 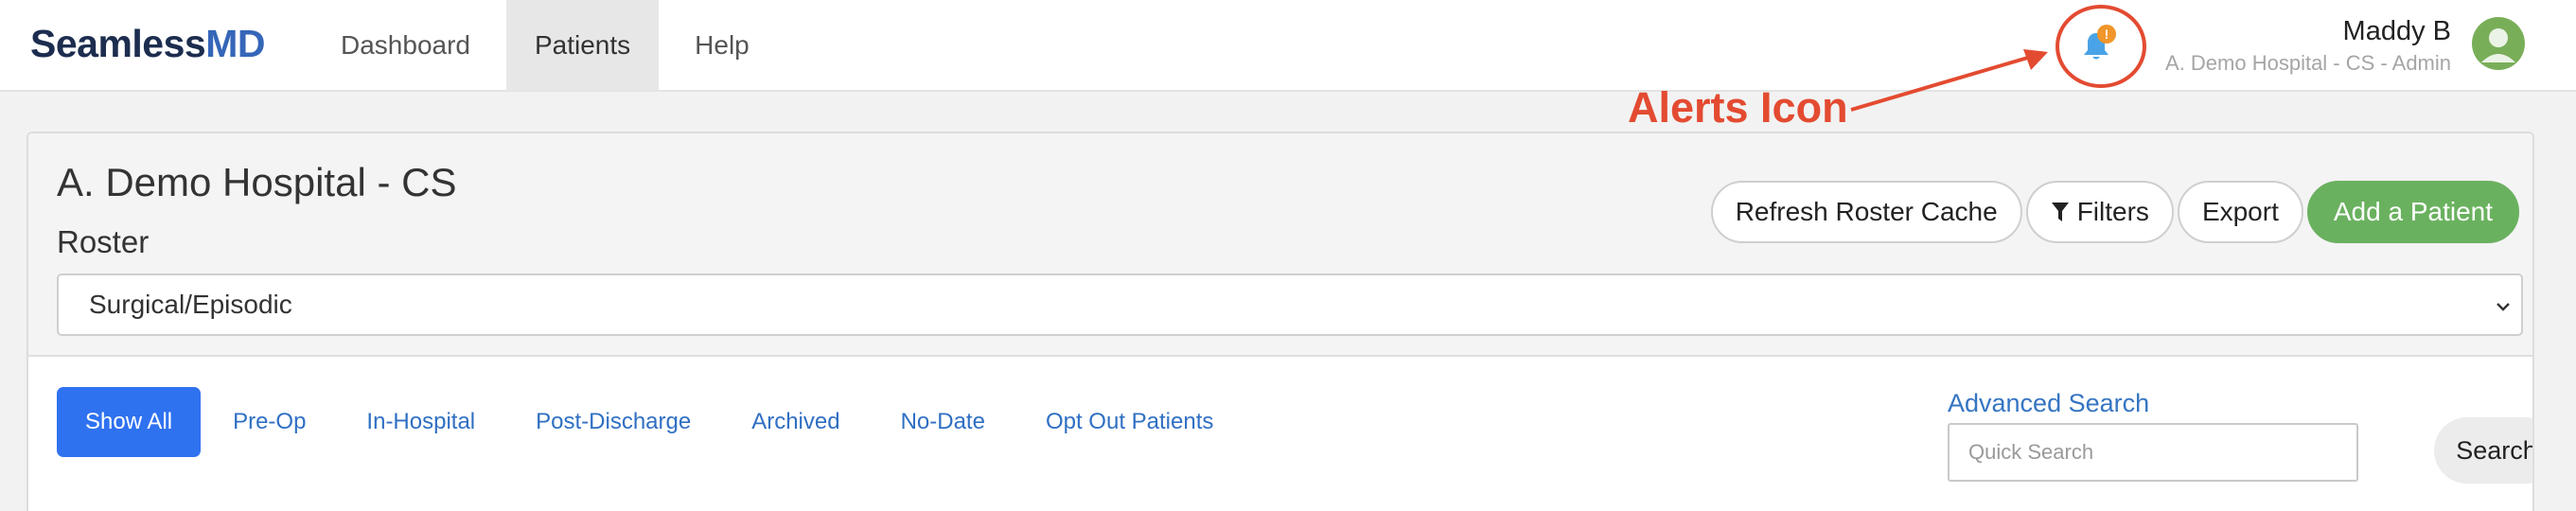 What do you see at coordinates (420, 422) in the screenshot?
I see `tab-in-hospital: In-Hospital` at bounding box center [420, 422].